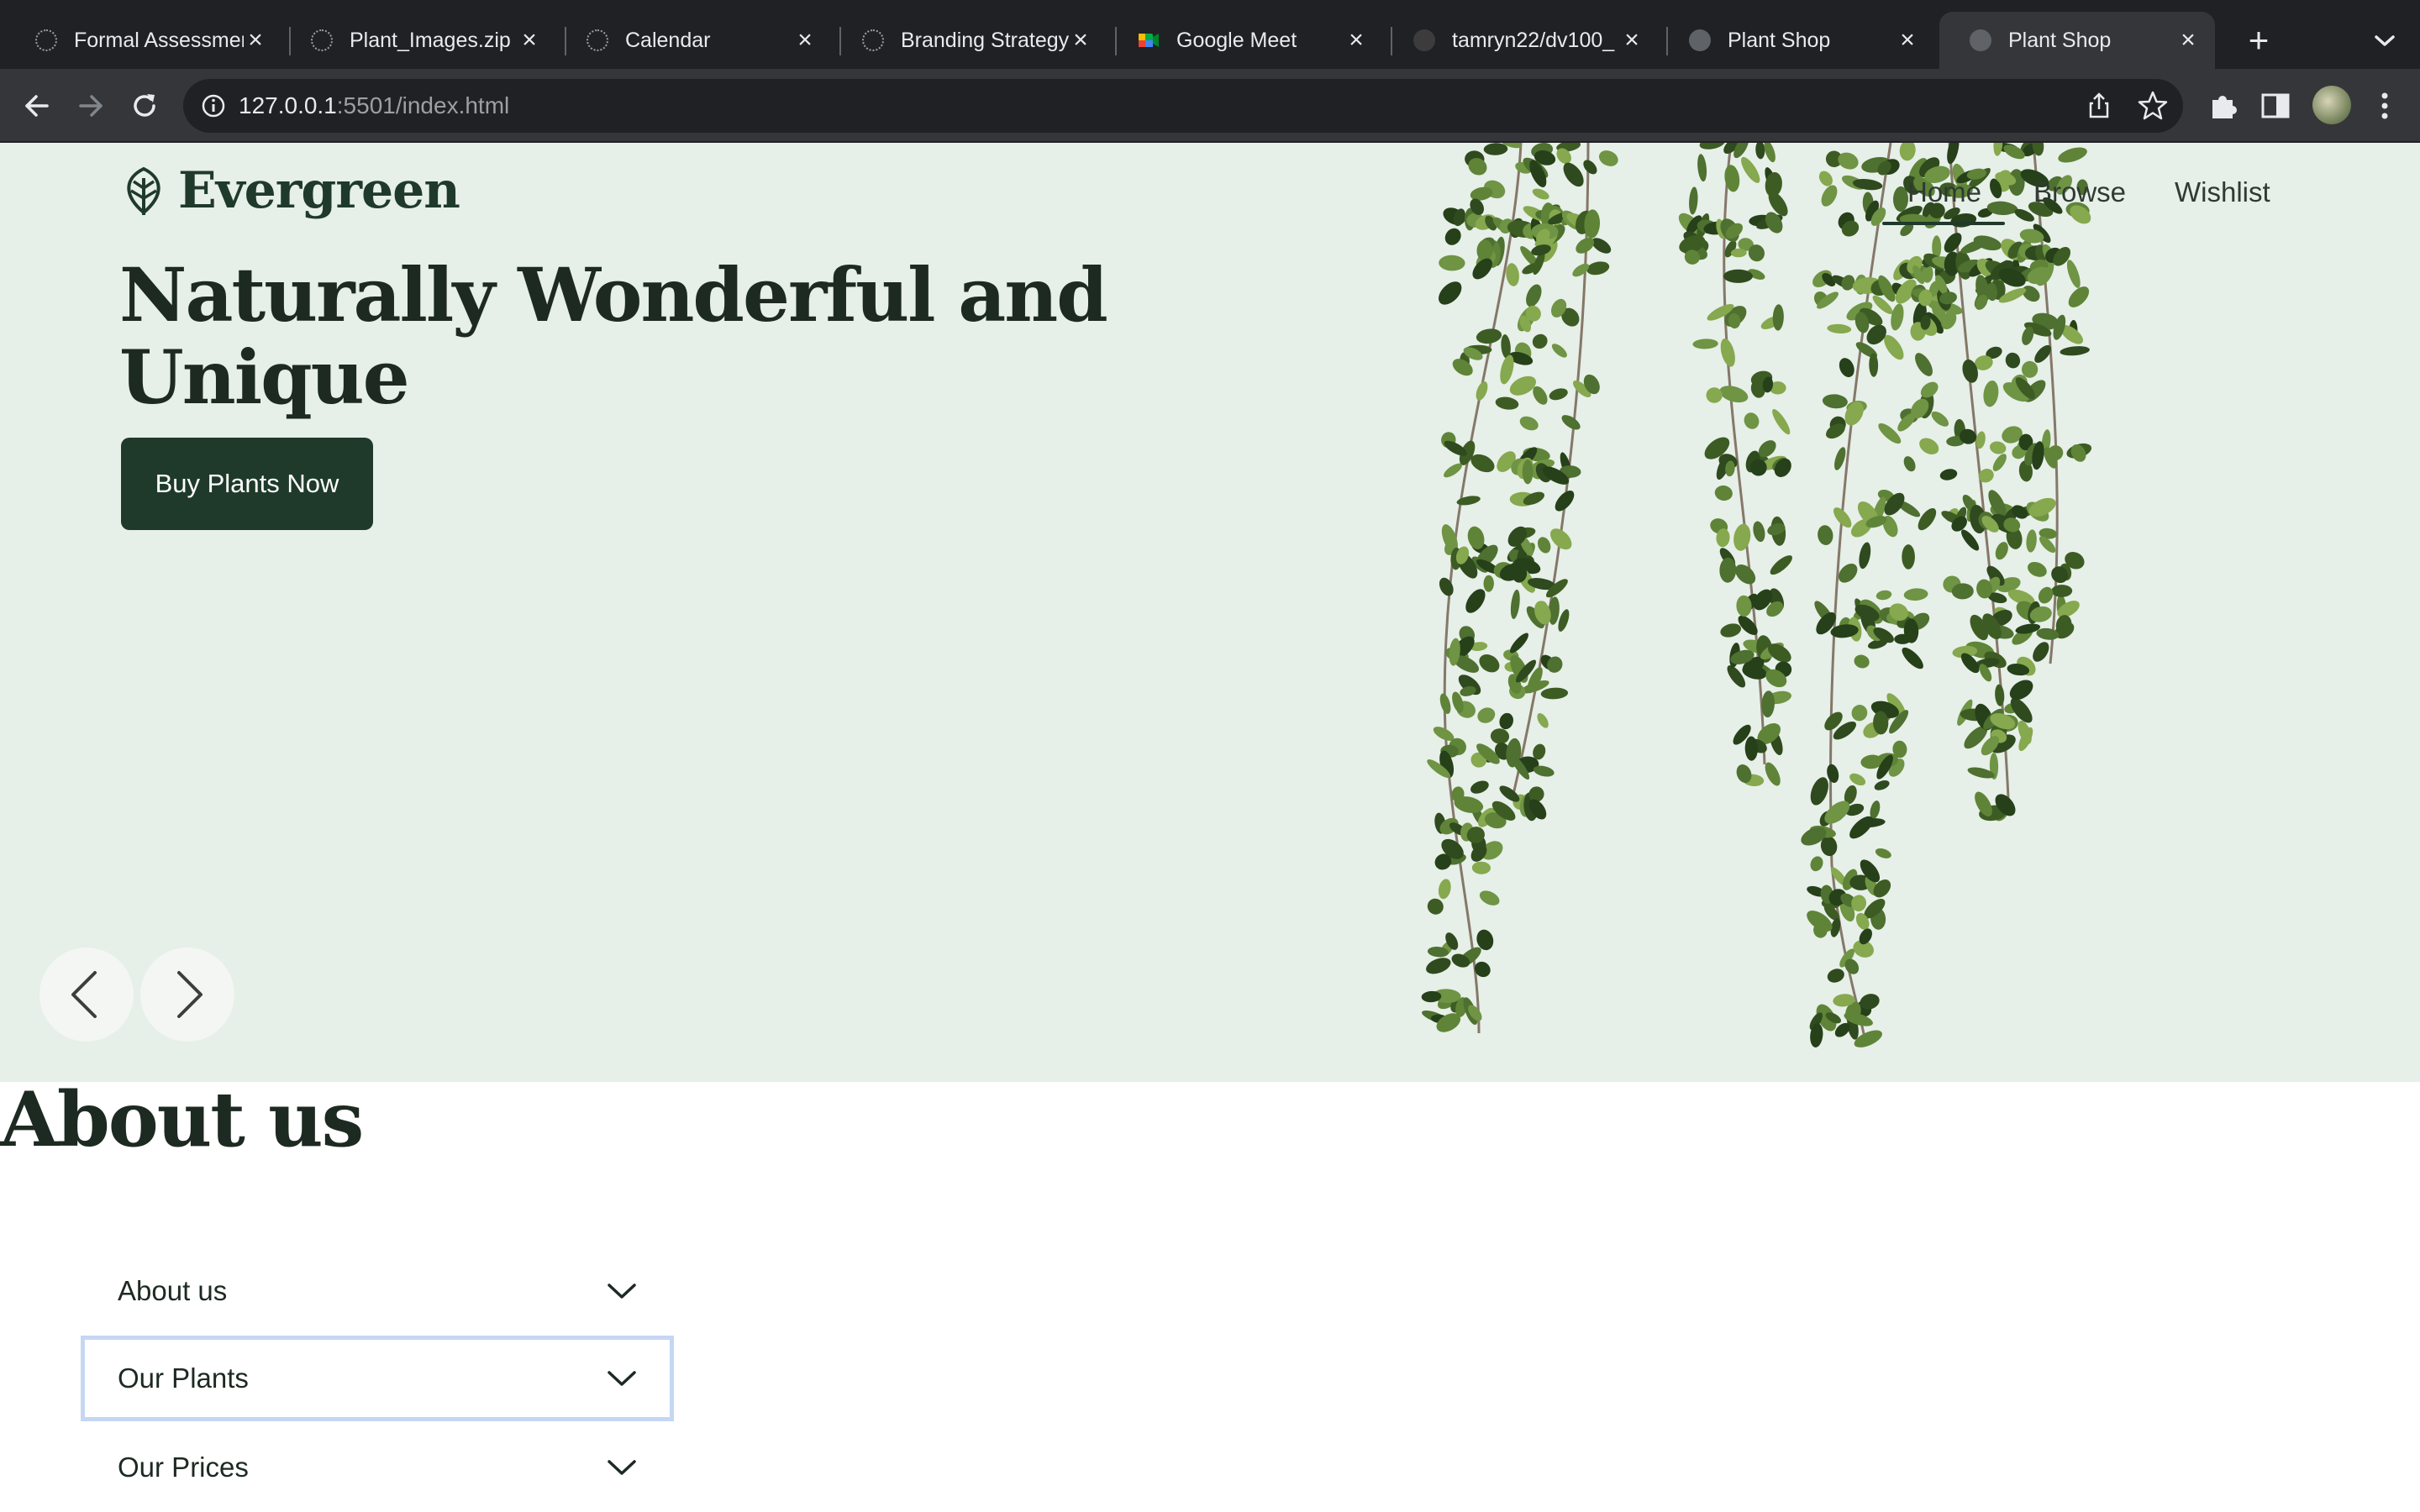  I want to click on accordion-label: Our Prices, so click(183, 1467).